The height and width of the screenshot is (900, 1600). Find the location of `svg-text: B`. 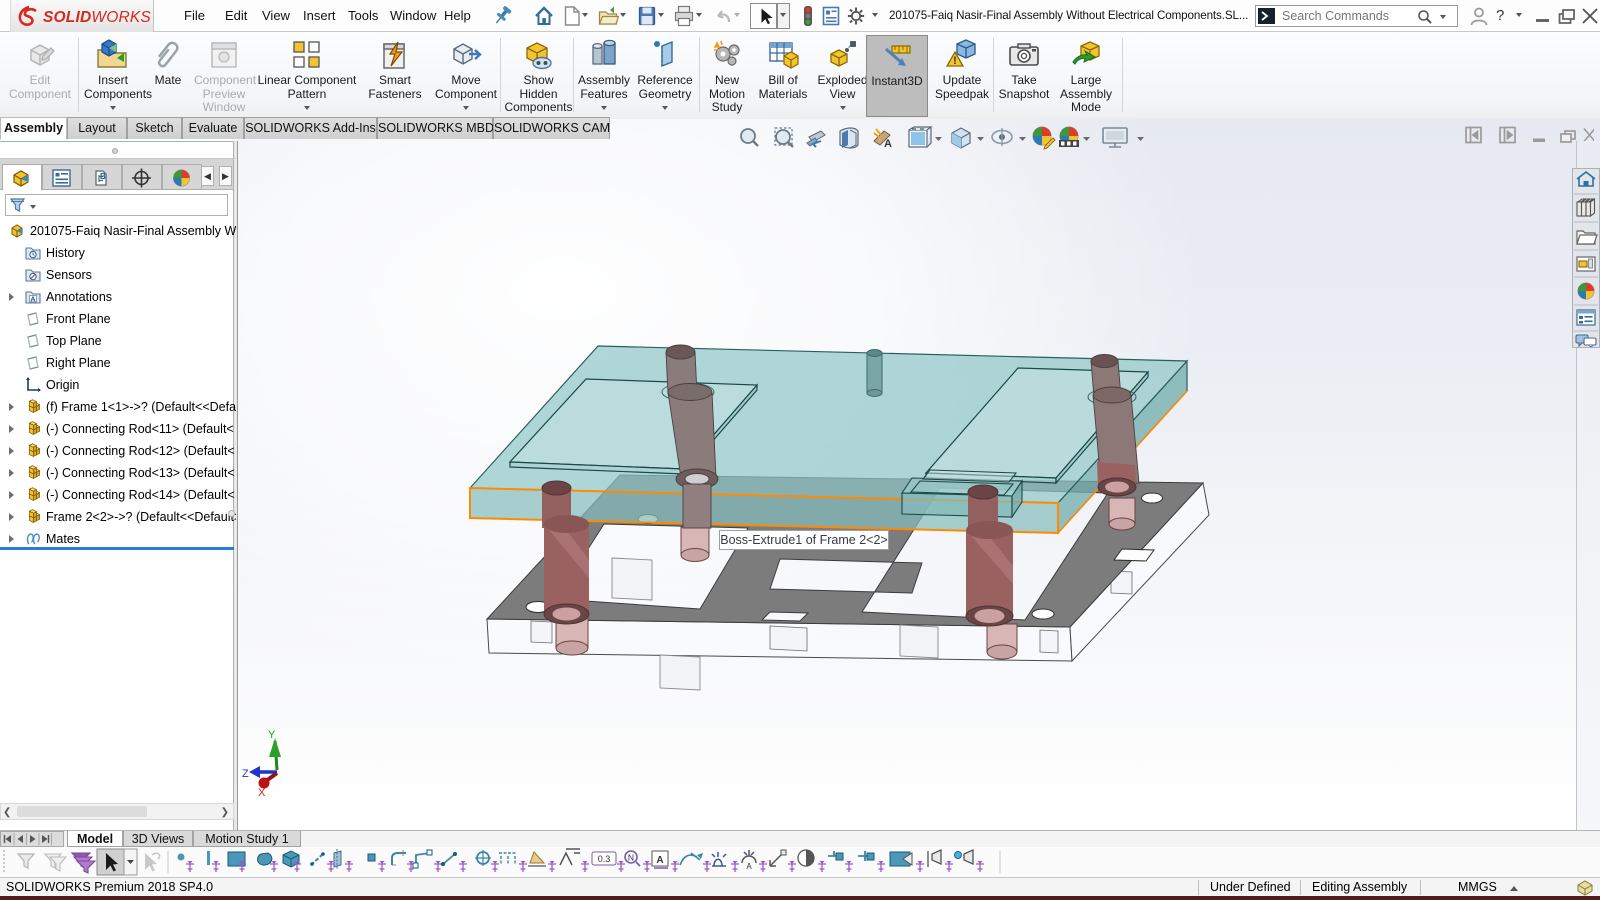

svg-text: B is located at coordinates (103, 176).